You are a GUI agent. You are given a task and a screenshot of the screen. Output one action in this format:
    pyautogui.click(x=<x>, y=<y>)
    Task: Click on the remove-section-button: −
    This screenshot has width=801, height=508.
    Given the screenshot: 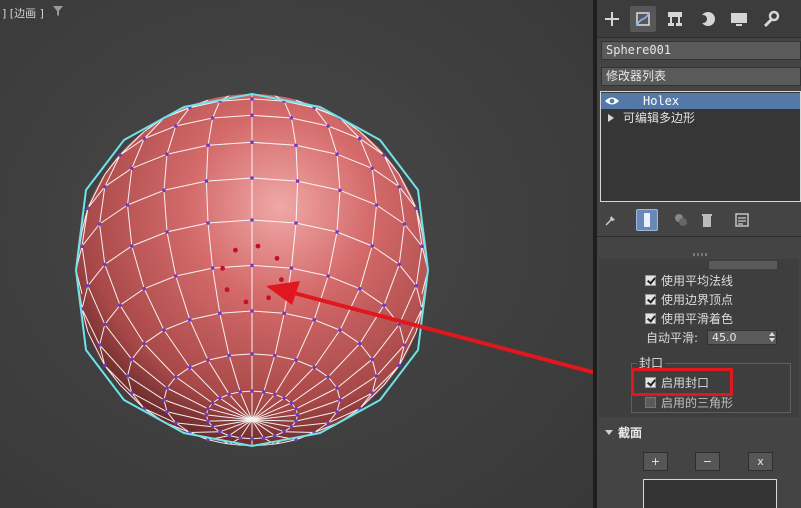 What is the action you would take?
    pyautogui.click(x=707, y=461)
    